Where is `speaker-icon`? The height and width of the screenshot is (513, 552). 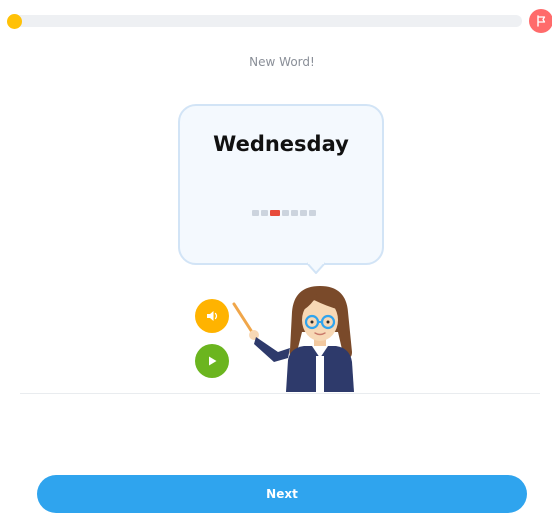 speaker-icon is located at coordinates (212, 316).